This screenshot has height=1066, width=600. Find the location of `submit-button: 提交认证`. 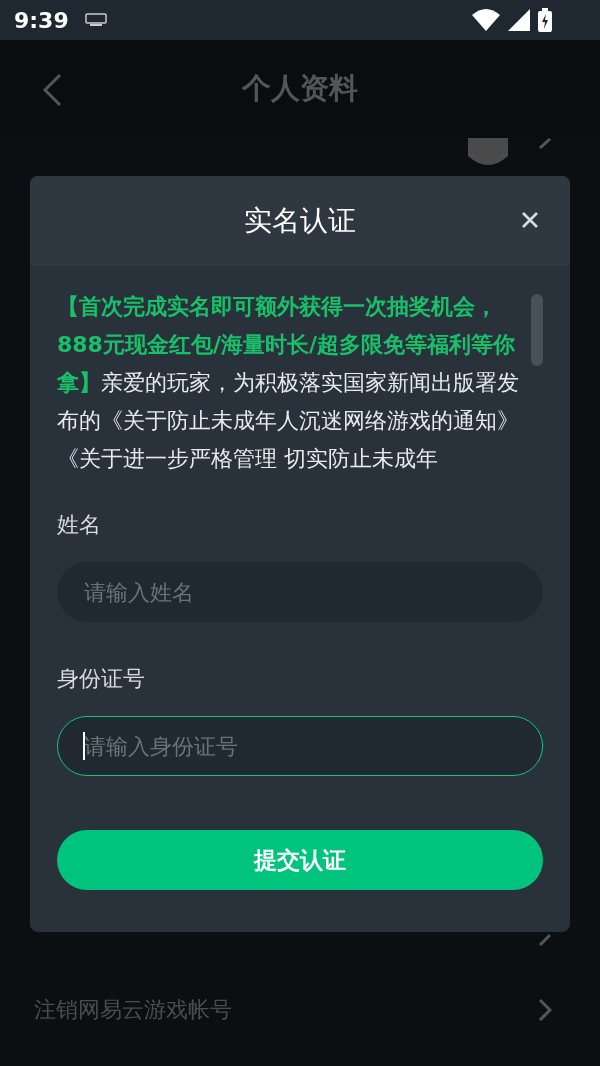

submit-button: 提交认证 is located at coordinates (300, 860).